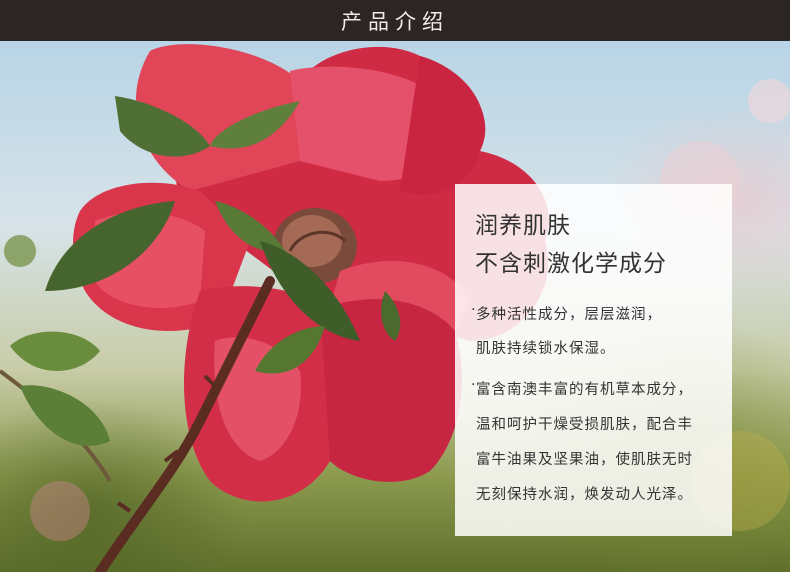  I want to click on point-2-line-2: 温和呵护干燥受损肌肤，配合丰, so click(584, 425).